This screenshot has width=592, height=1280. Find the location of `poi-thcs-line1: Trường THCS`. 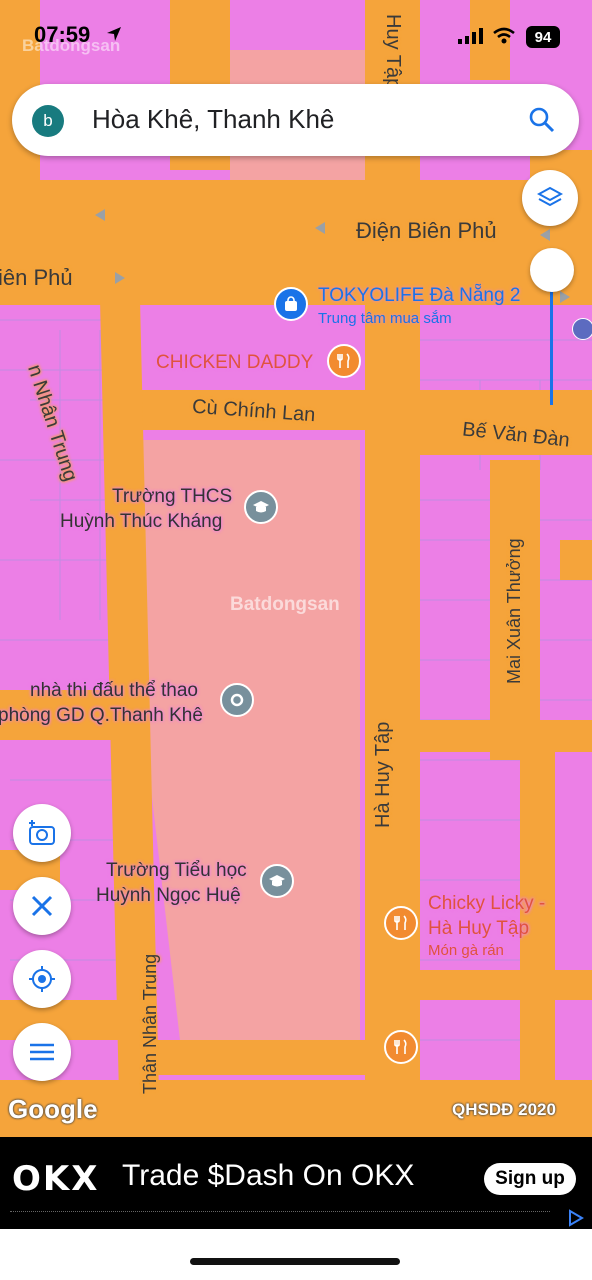

poi-thcs-line1: Trường THCS is located at coordinates (172, 497).